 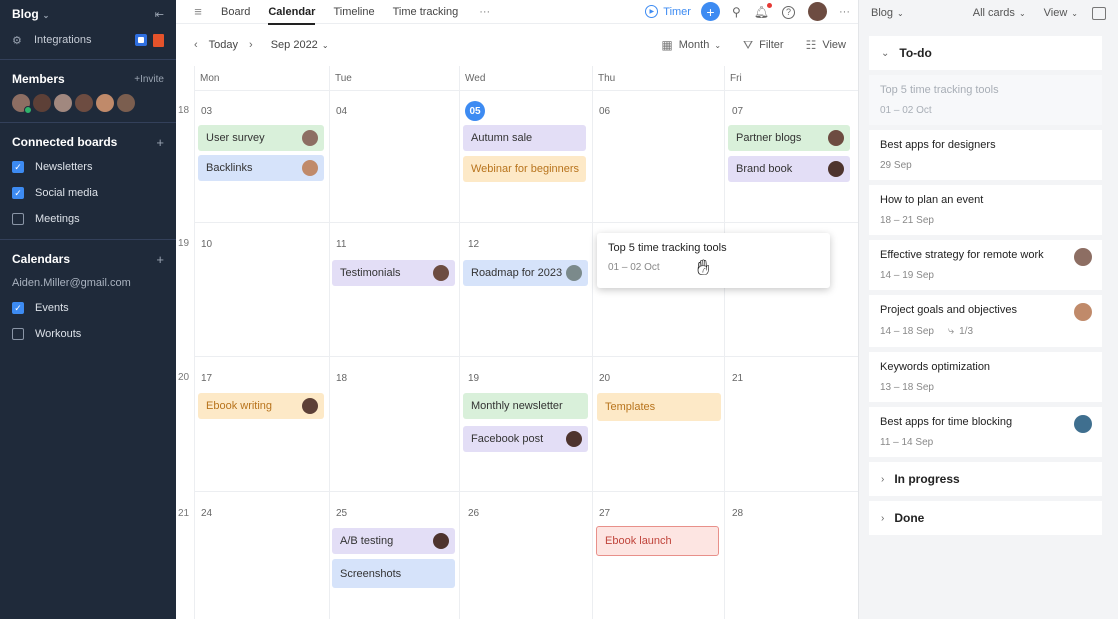 What do you see at coordinates (736, 12) in the screenshot?
I see `search-icon: ⚲` at bounding box center [736, 12].